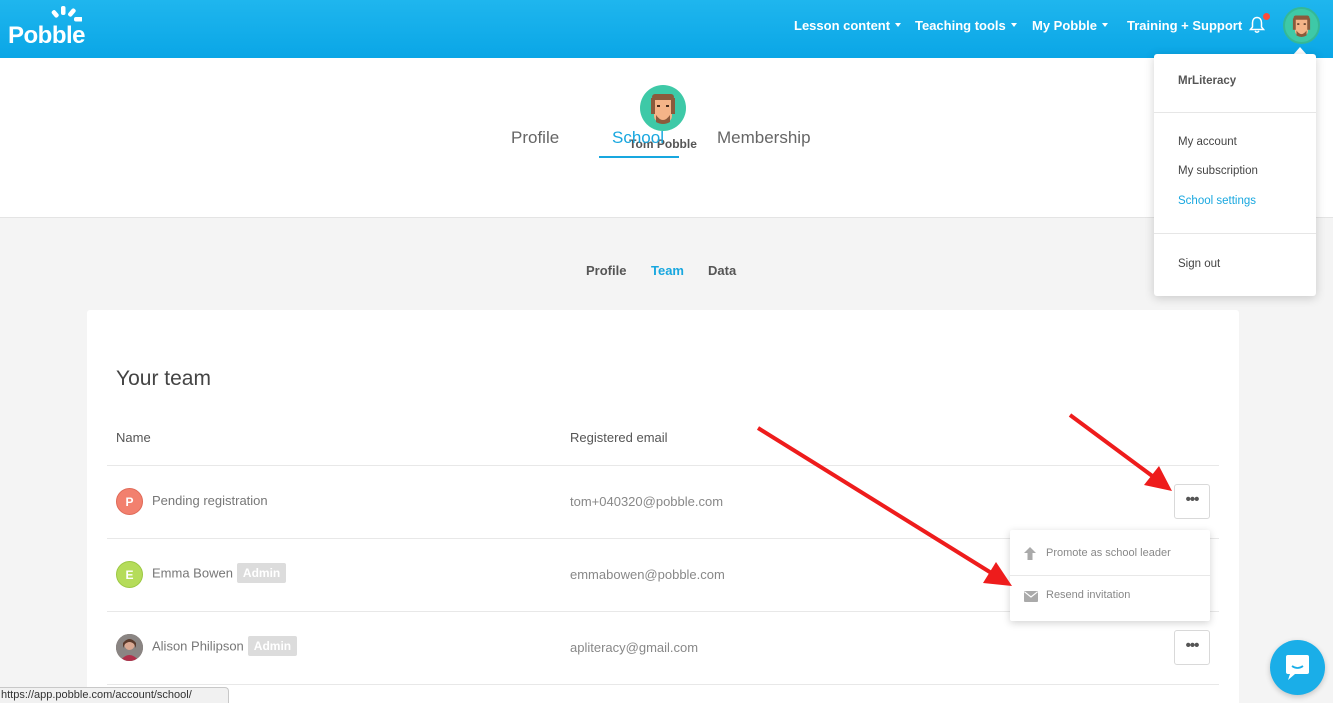 The height and width of the screenshot is (703, 1333). What do you see at coordinates (647, 501) in the screenshot?
I see `member-email: tom+040320@pobble.com` at bounding box center [647, 501].